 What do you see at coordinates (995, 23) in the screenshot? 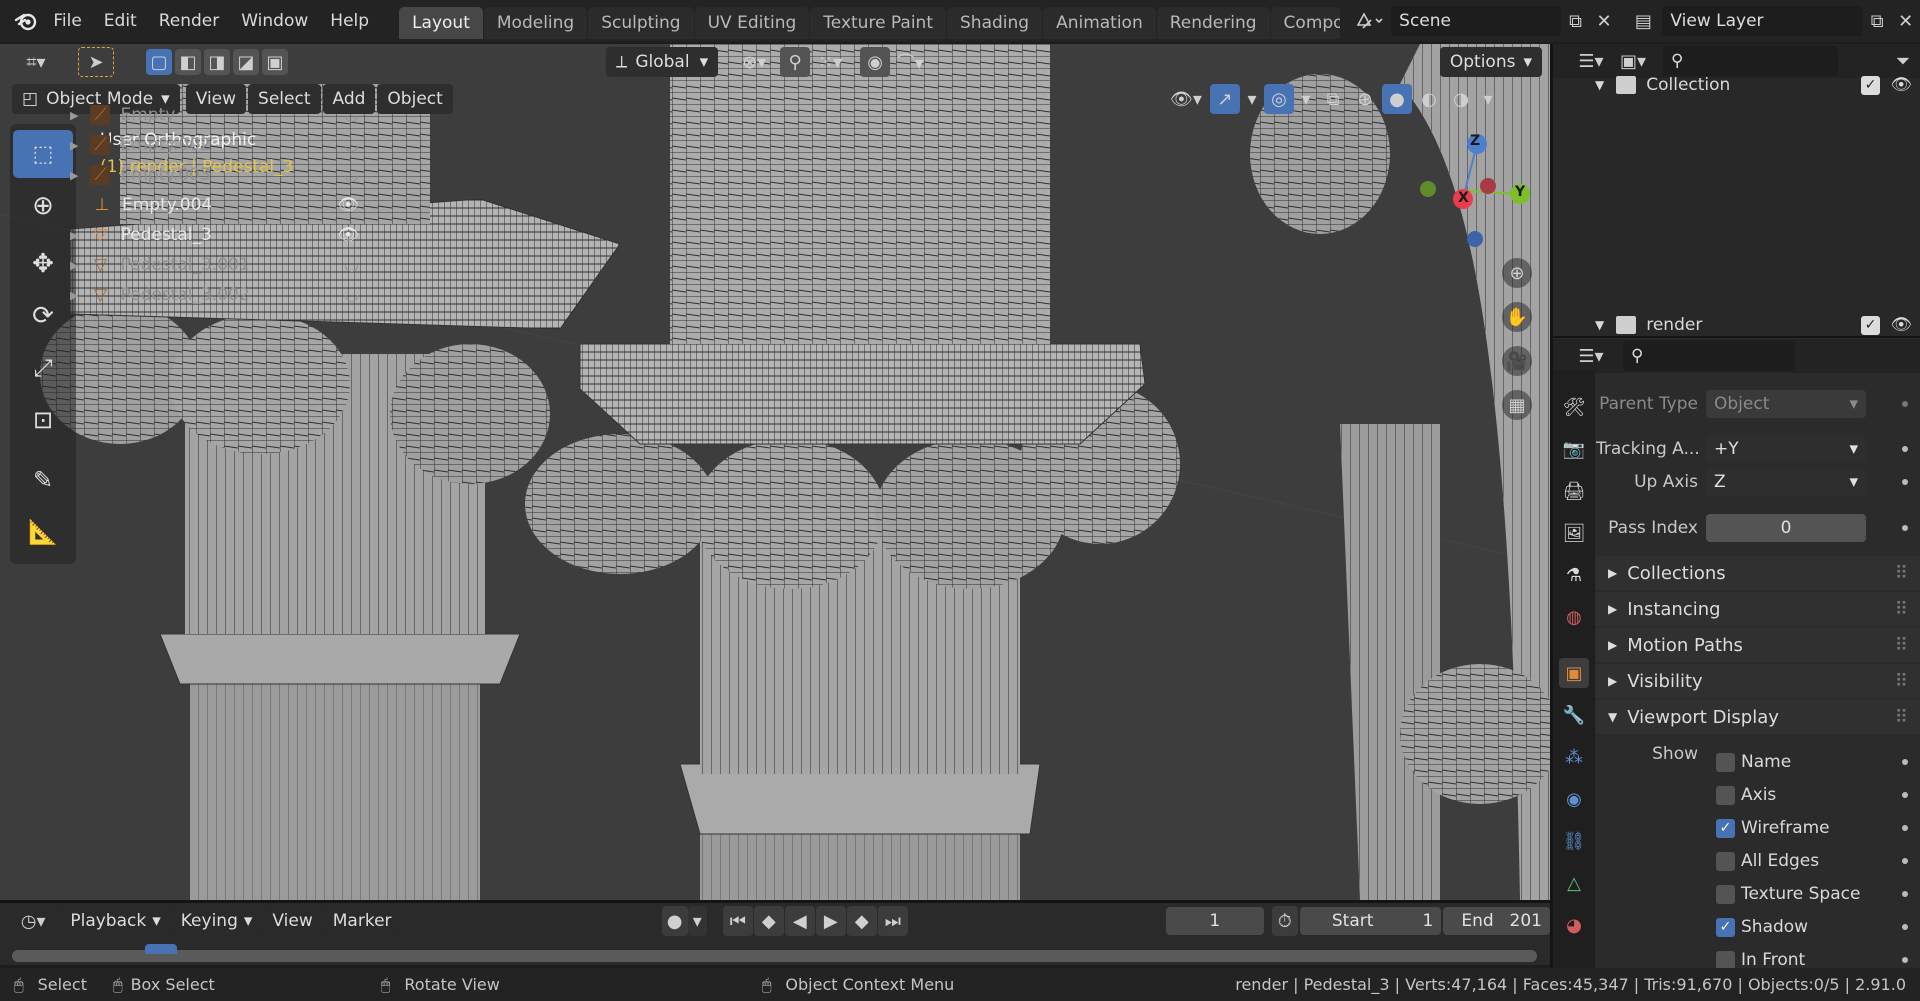
I see `tab-shading: Shading` at bounding box center [995, 23].